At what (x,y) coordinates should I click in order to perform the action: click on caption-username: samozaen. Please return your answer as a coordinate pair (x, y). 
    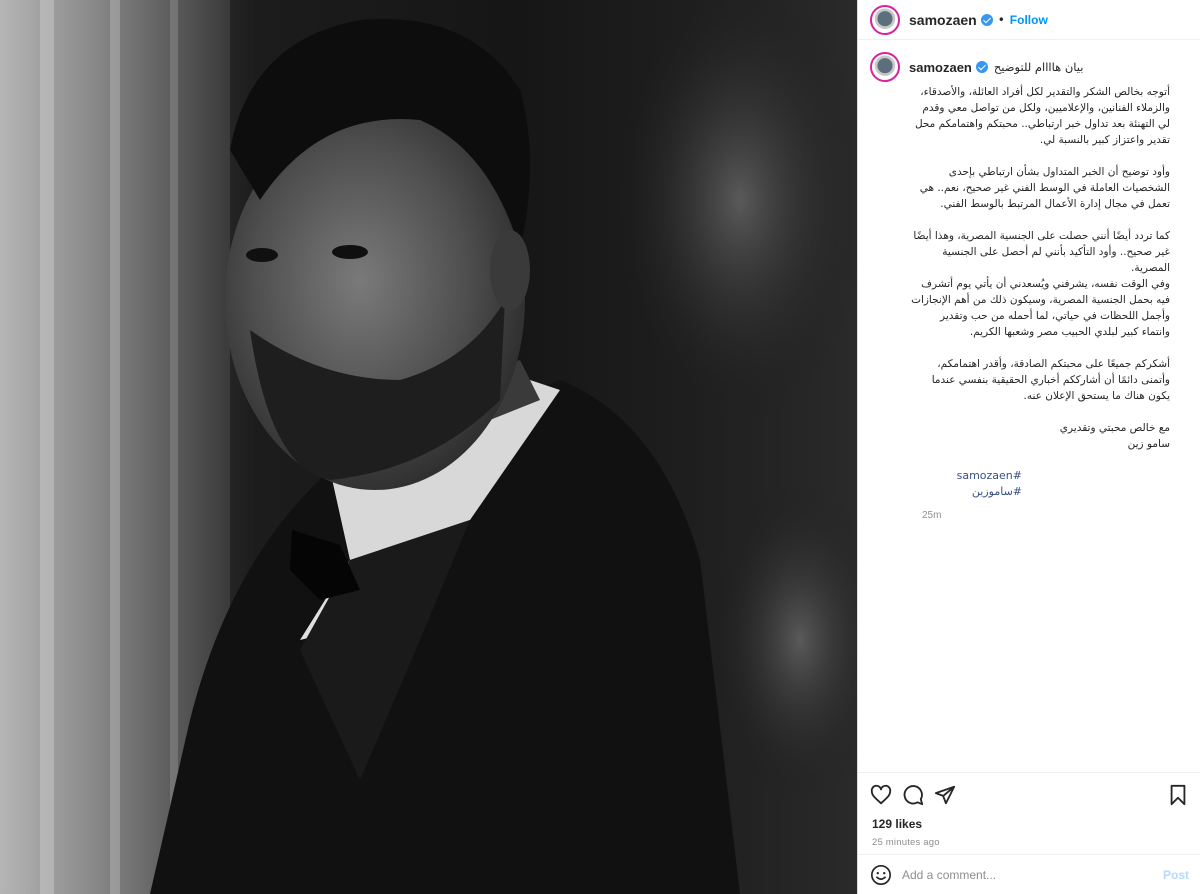
    Looking at the image, I should click on (940, 67).